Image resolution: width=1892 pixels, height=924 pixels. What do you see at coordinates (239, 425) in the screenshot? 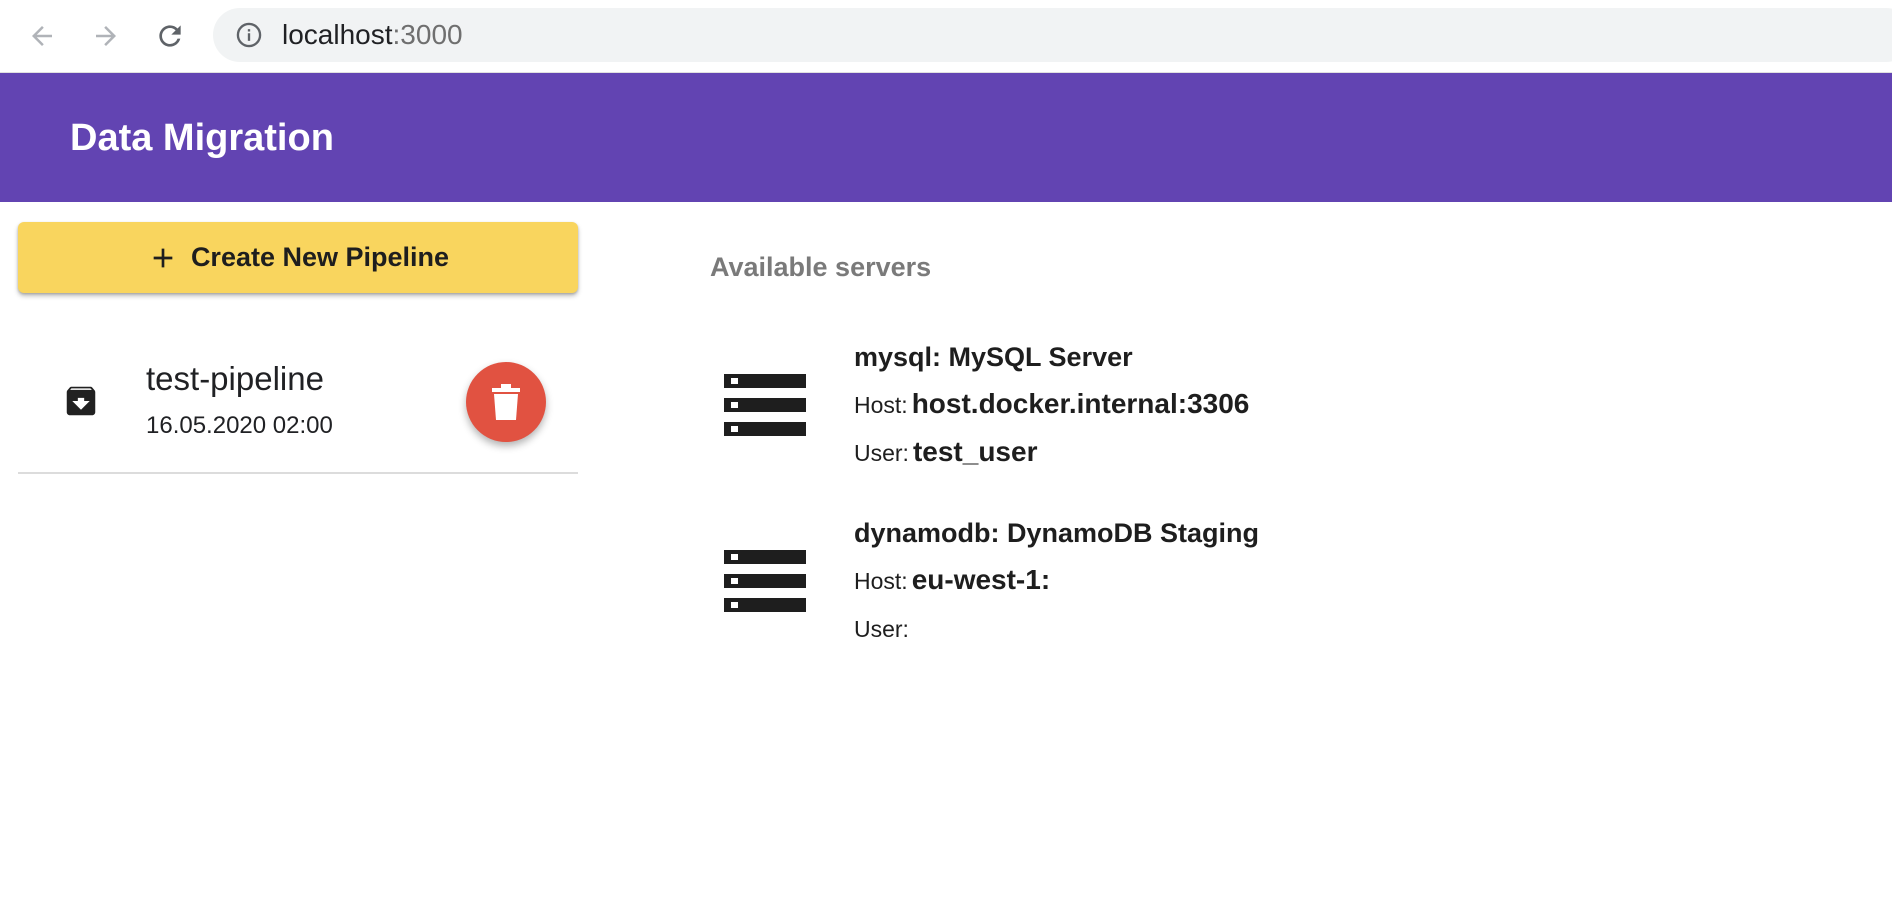
I see `pipeline-date: 16.05.2020 02:00` at bounding box center [239, 425].